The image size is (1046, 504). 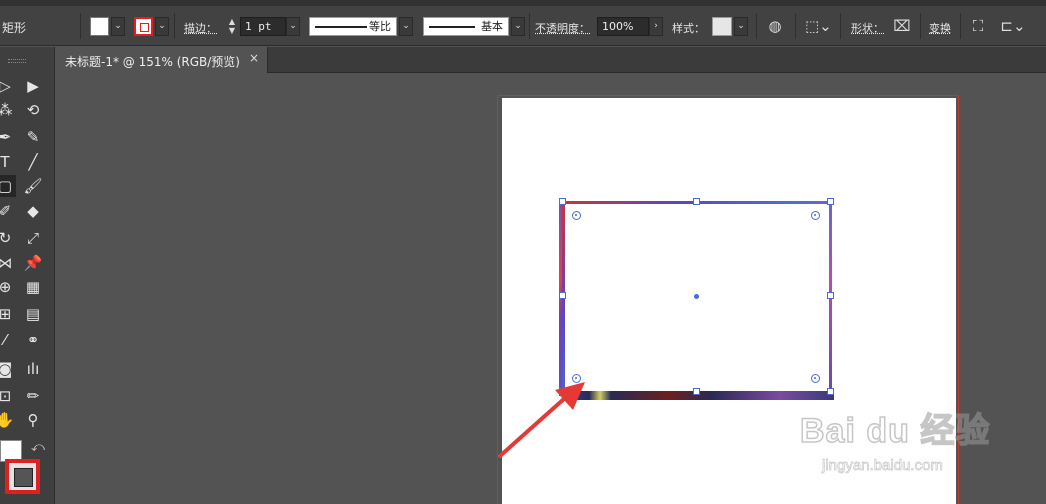 I want to click on profile-line-preview, so click(x=341, y=27).